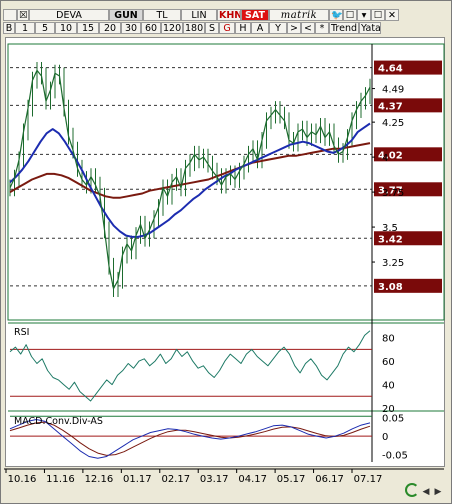 This screenshot has height=504, width=452. What do you see at coordinates (255, 15) in the screenshot?
I see `sell-button: SAT` at bounding box center [255, 15].